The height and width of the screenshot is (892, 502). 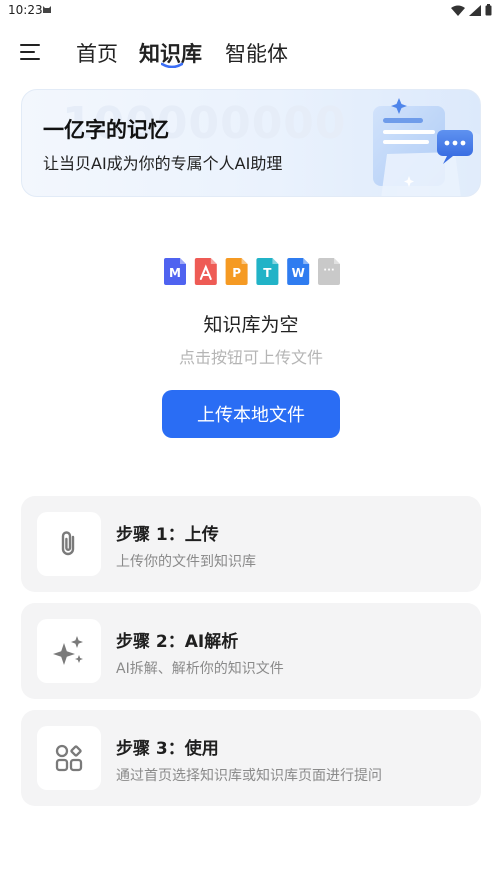 I want to click on more-file-icon: ···, so click(x=329, y=271).